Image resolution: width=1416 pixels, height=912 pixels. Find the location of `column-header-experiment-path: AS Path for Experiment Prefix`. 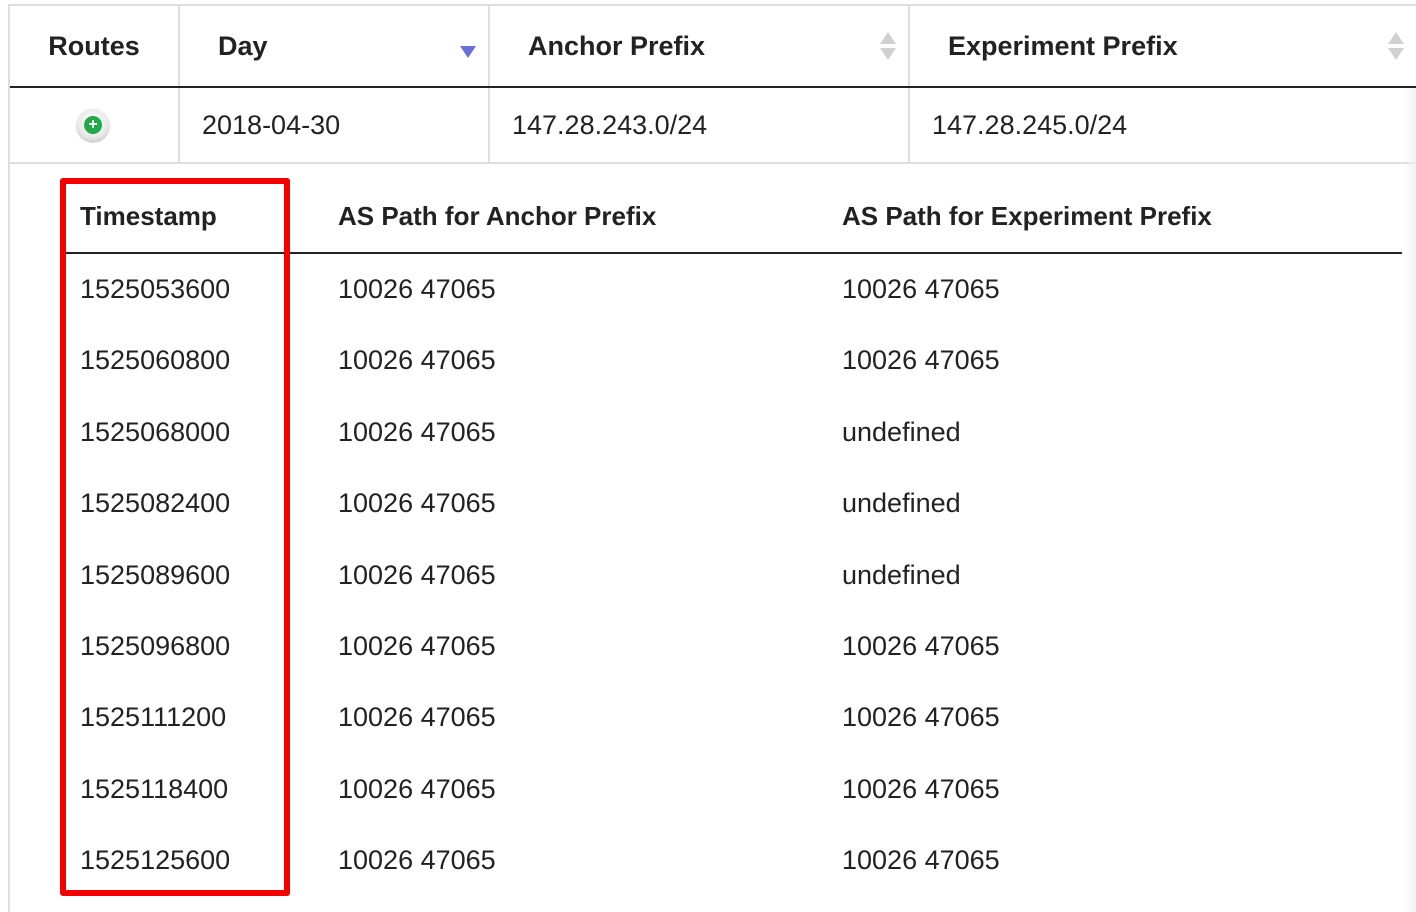

column-header-experiment-path: AS Path for Experiment Prefix is located at coordinates (1027, 216).